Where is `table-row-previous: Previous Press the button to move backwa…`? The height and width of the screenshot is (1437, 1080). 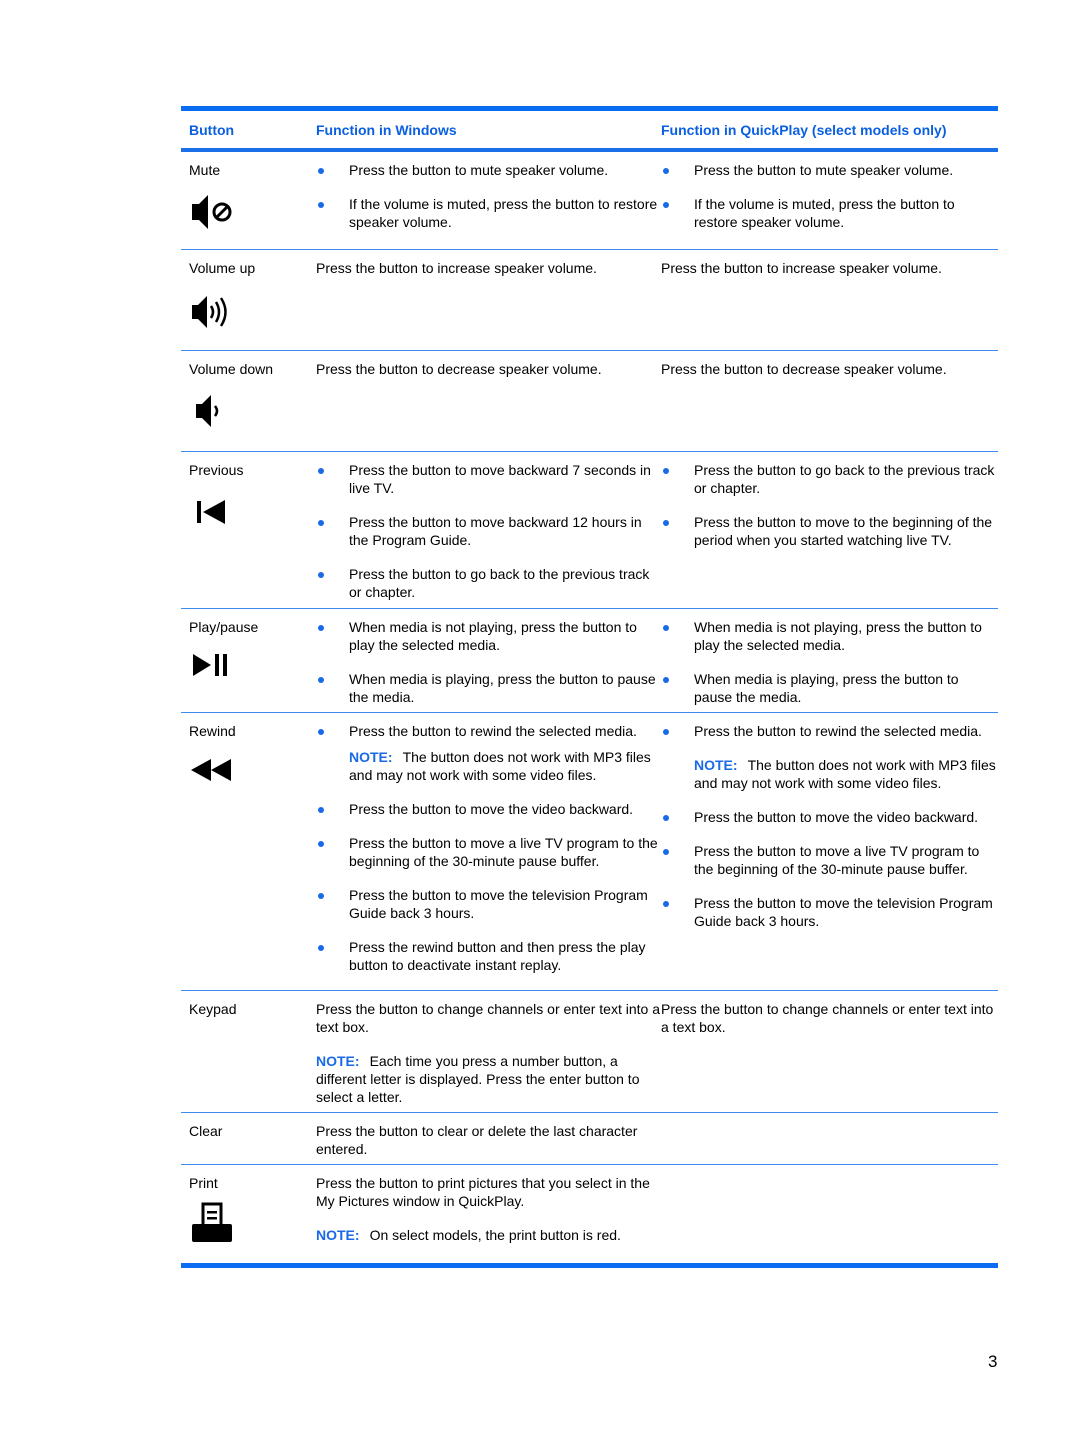 table-row-previous: Previous Press the button to move backwa… is located at coordinates (589, 530).